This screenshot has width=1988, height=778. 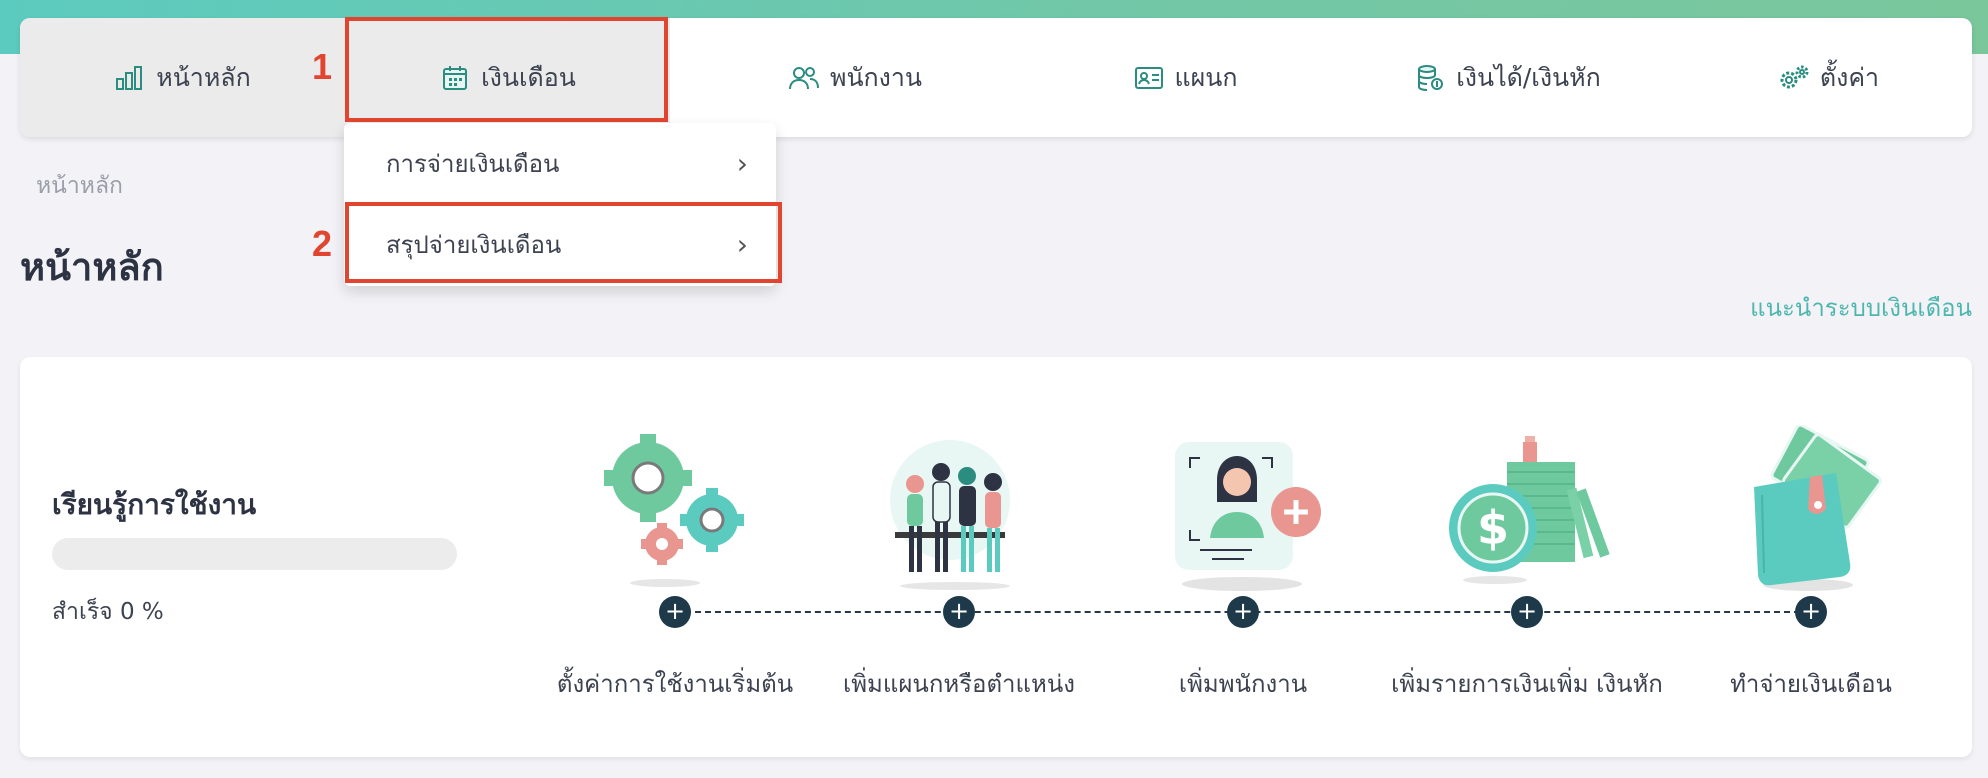 What do you see at coordinates (1243, 612) in the screenshot?
I see `step-3-add-button: +` at bounding box center [1243, 612].